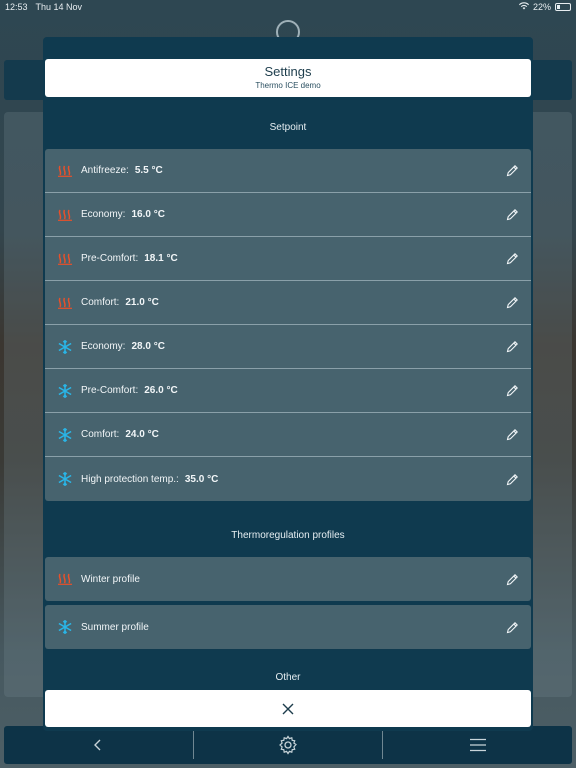 The height and width of the screenshot is (768, 576). I want to click on settings-button, so click(288, 745).